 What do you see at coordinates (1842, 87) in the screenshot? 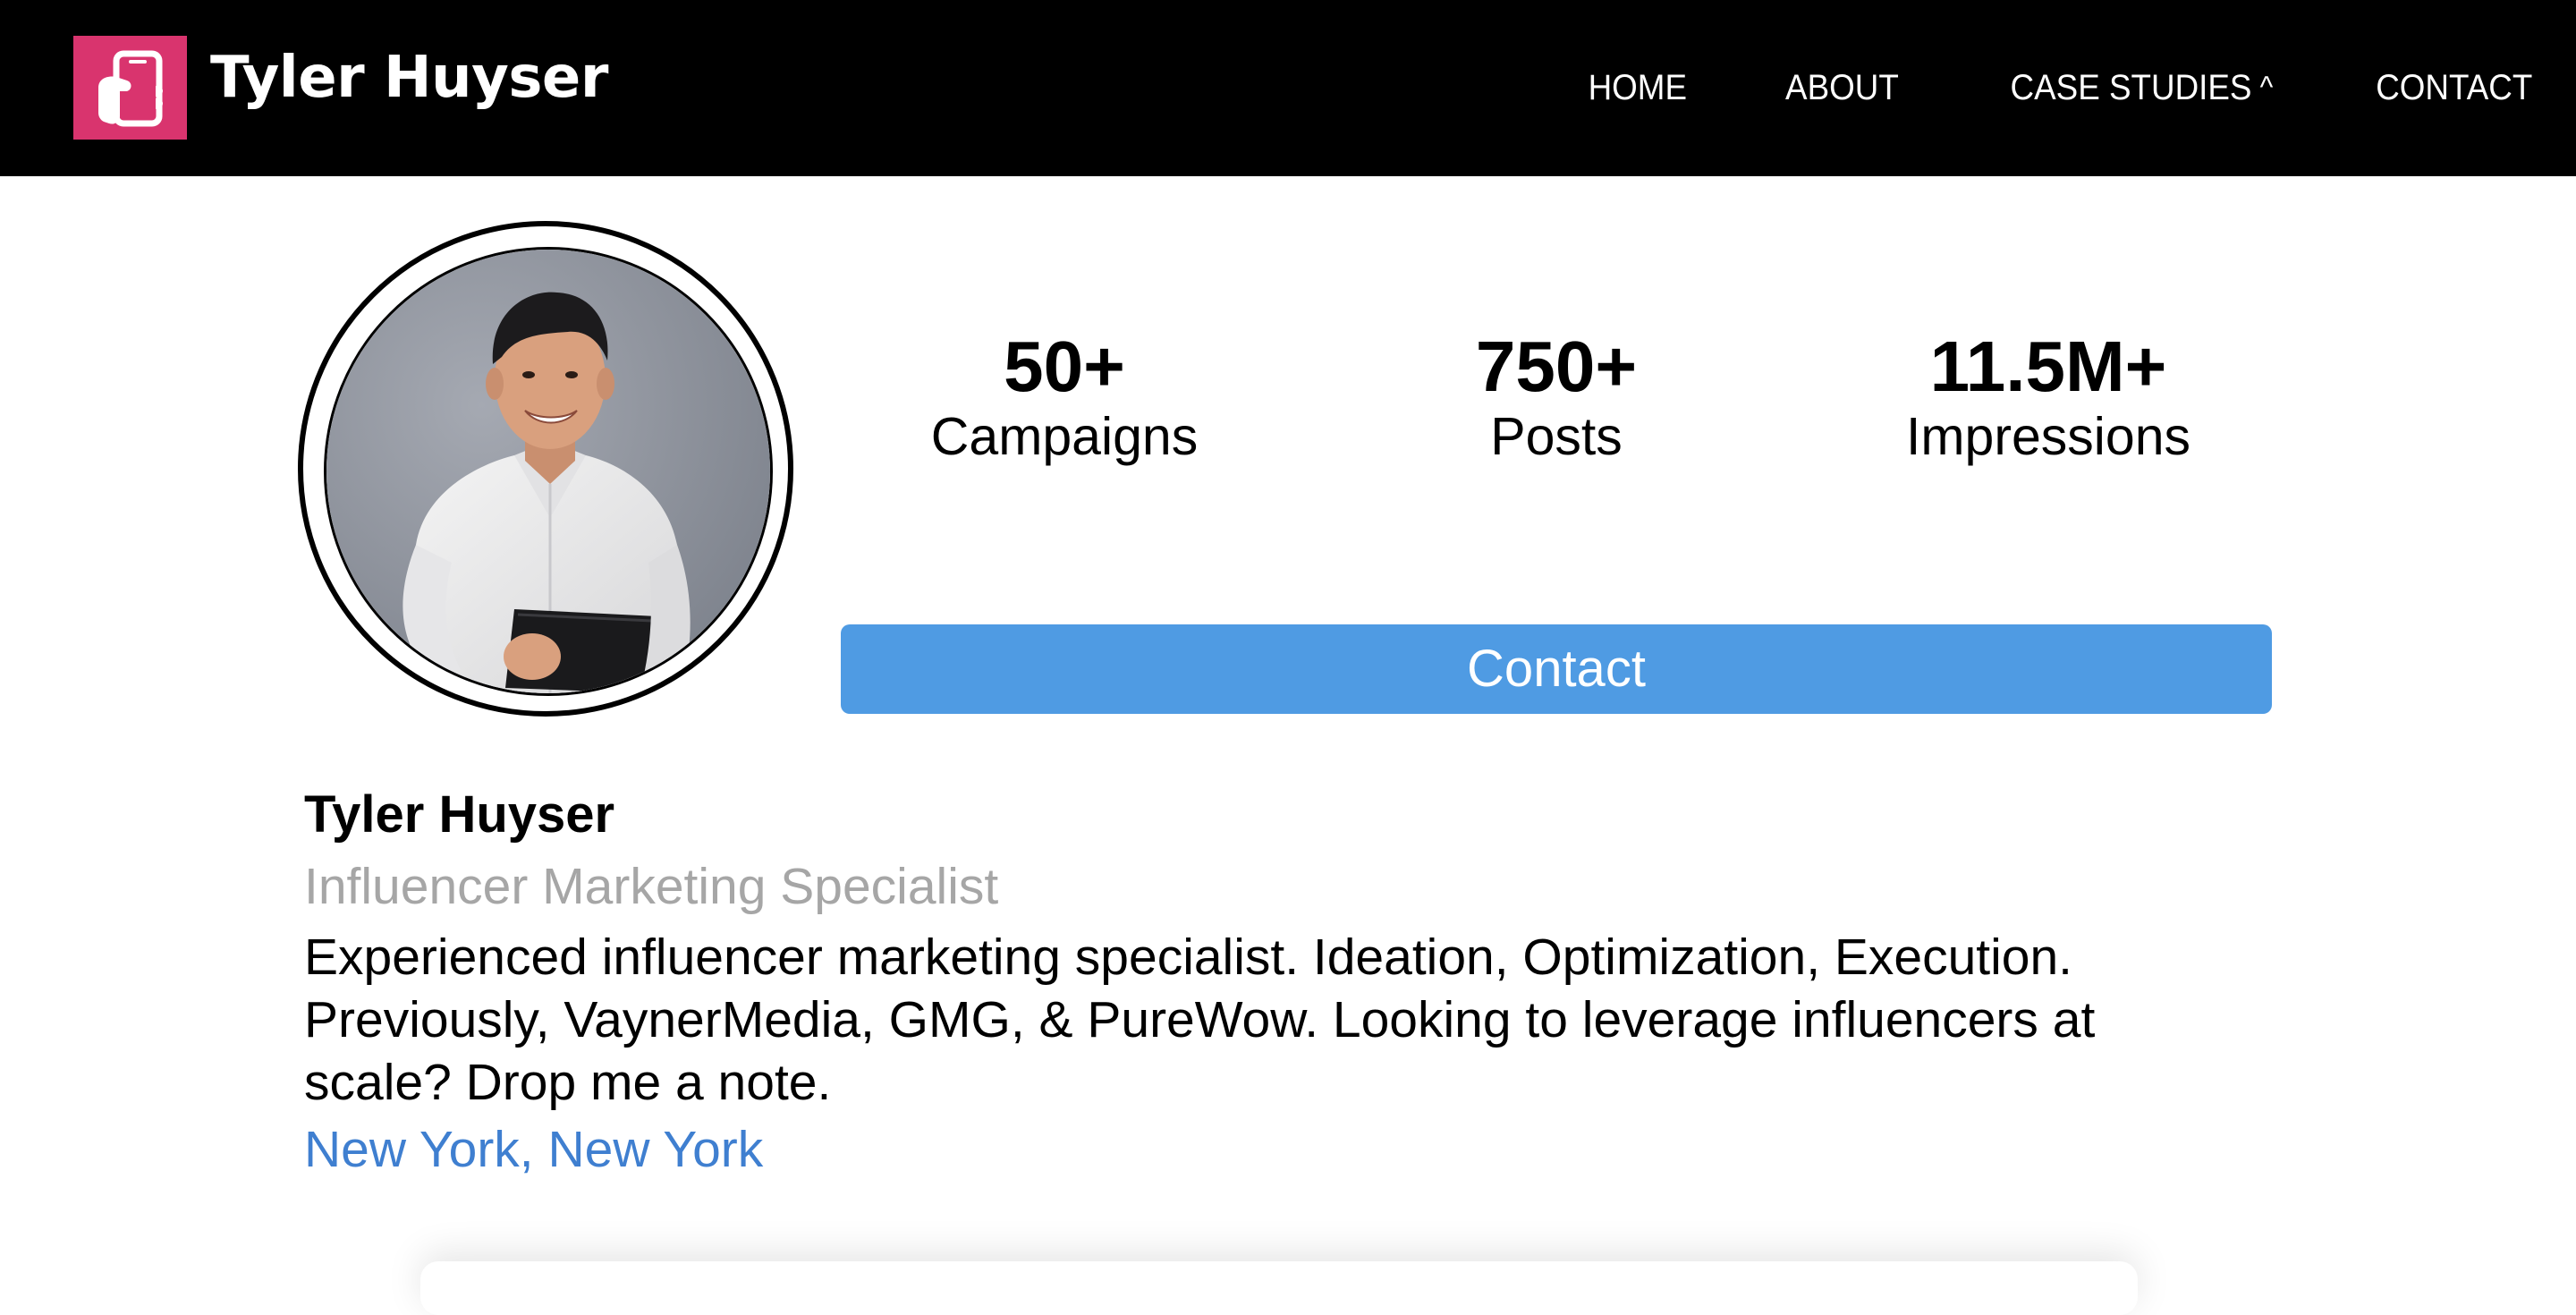
I see `nav-about: ABOUT` at bounding box center [1842, 87].